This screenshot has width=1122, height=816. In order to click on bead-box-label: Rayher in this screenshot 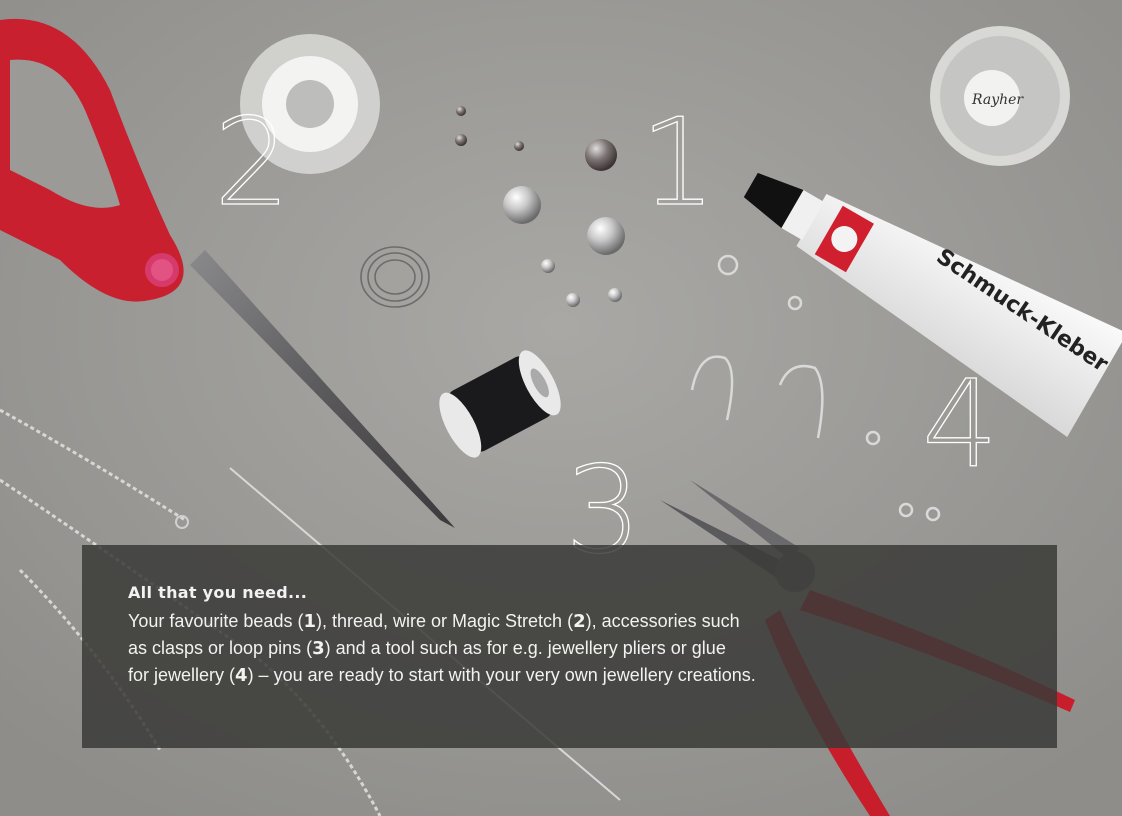, I will do `click(997, 100)`.